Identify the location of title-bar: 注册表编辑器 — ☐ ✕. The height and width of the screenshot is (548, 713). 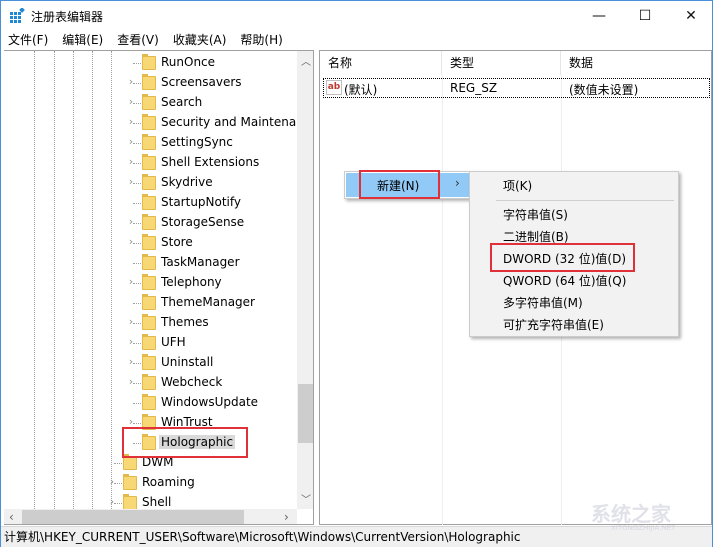
(356, 16).